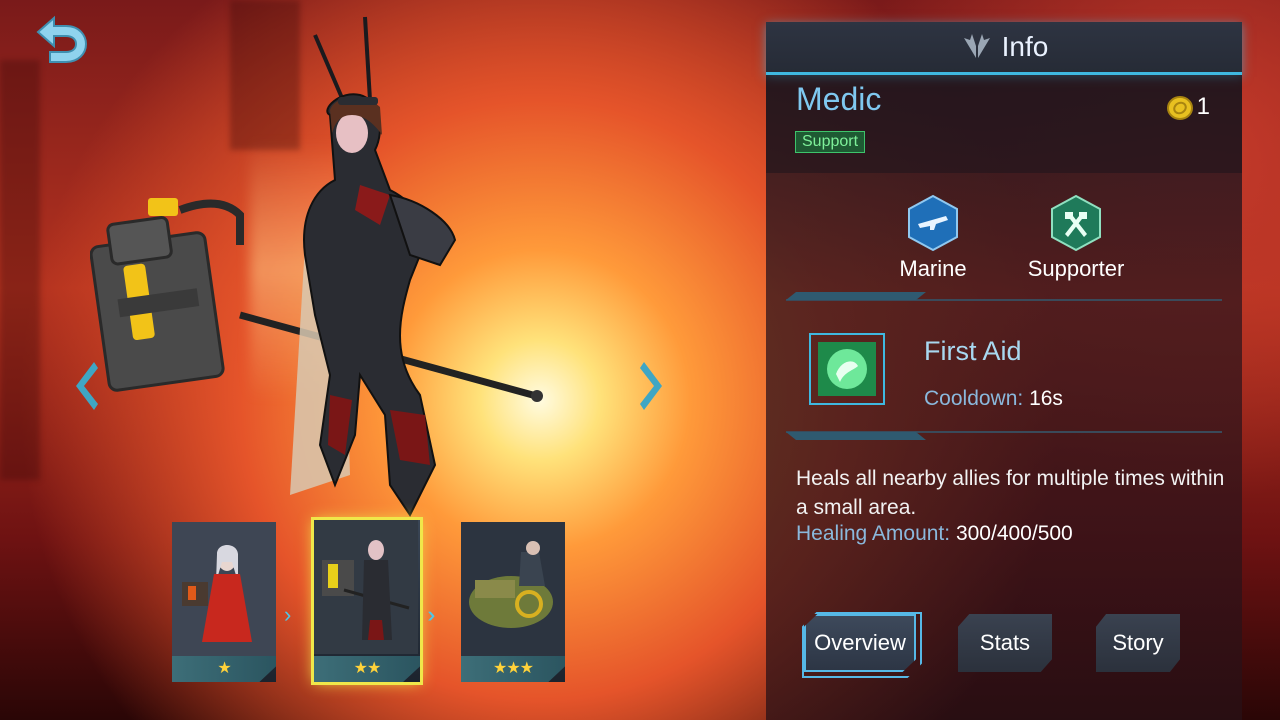 The width and height of the screenshot is (1280, 720). What do you see at coordinates (974, 398) in the screenshot?
I see `cooldown-label: Cooldown:` at bounding box center [974, 398].